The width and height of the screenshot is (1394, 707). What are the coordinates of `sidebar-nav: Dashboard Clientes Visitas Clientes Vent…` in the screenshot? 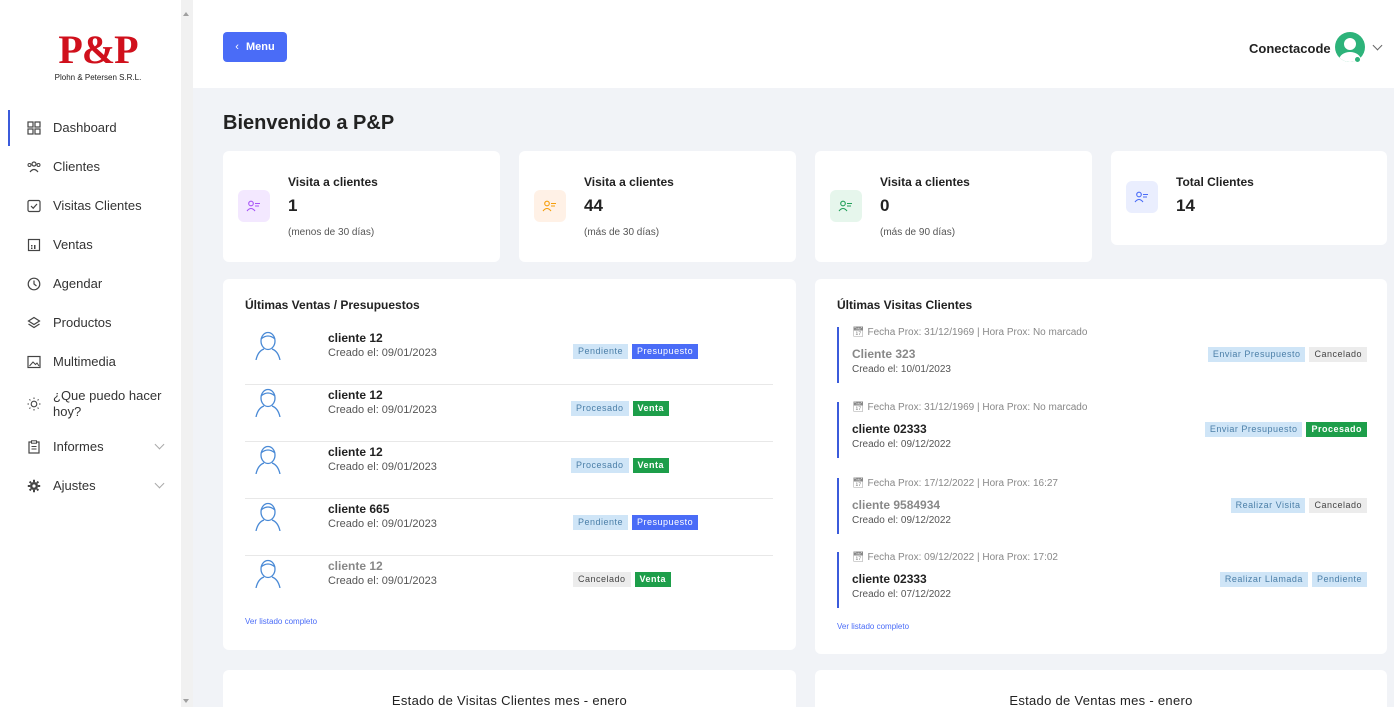 It's located at (90, 306).